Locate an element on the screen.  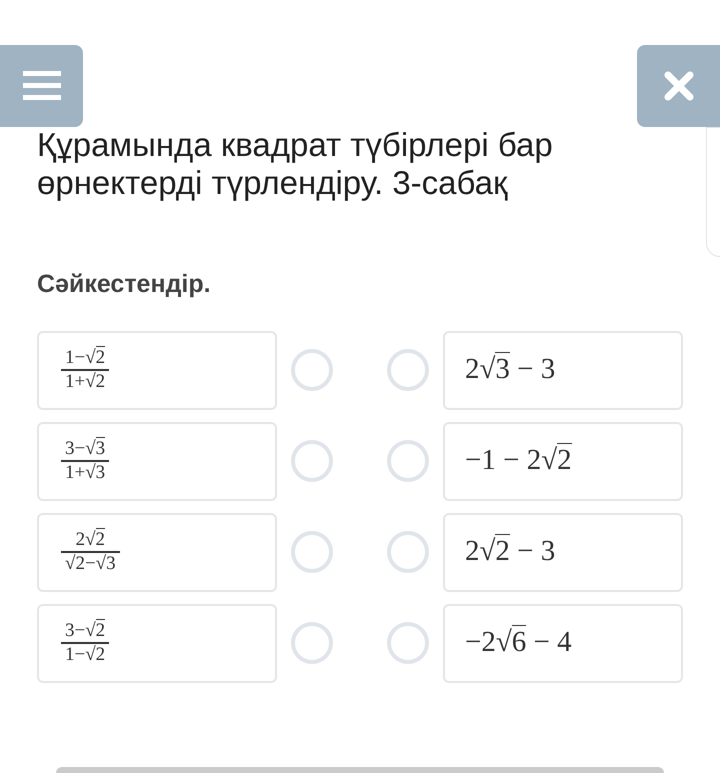
fraction-denominator: 1+√3 is located at coordinates (85, 473).